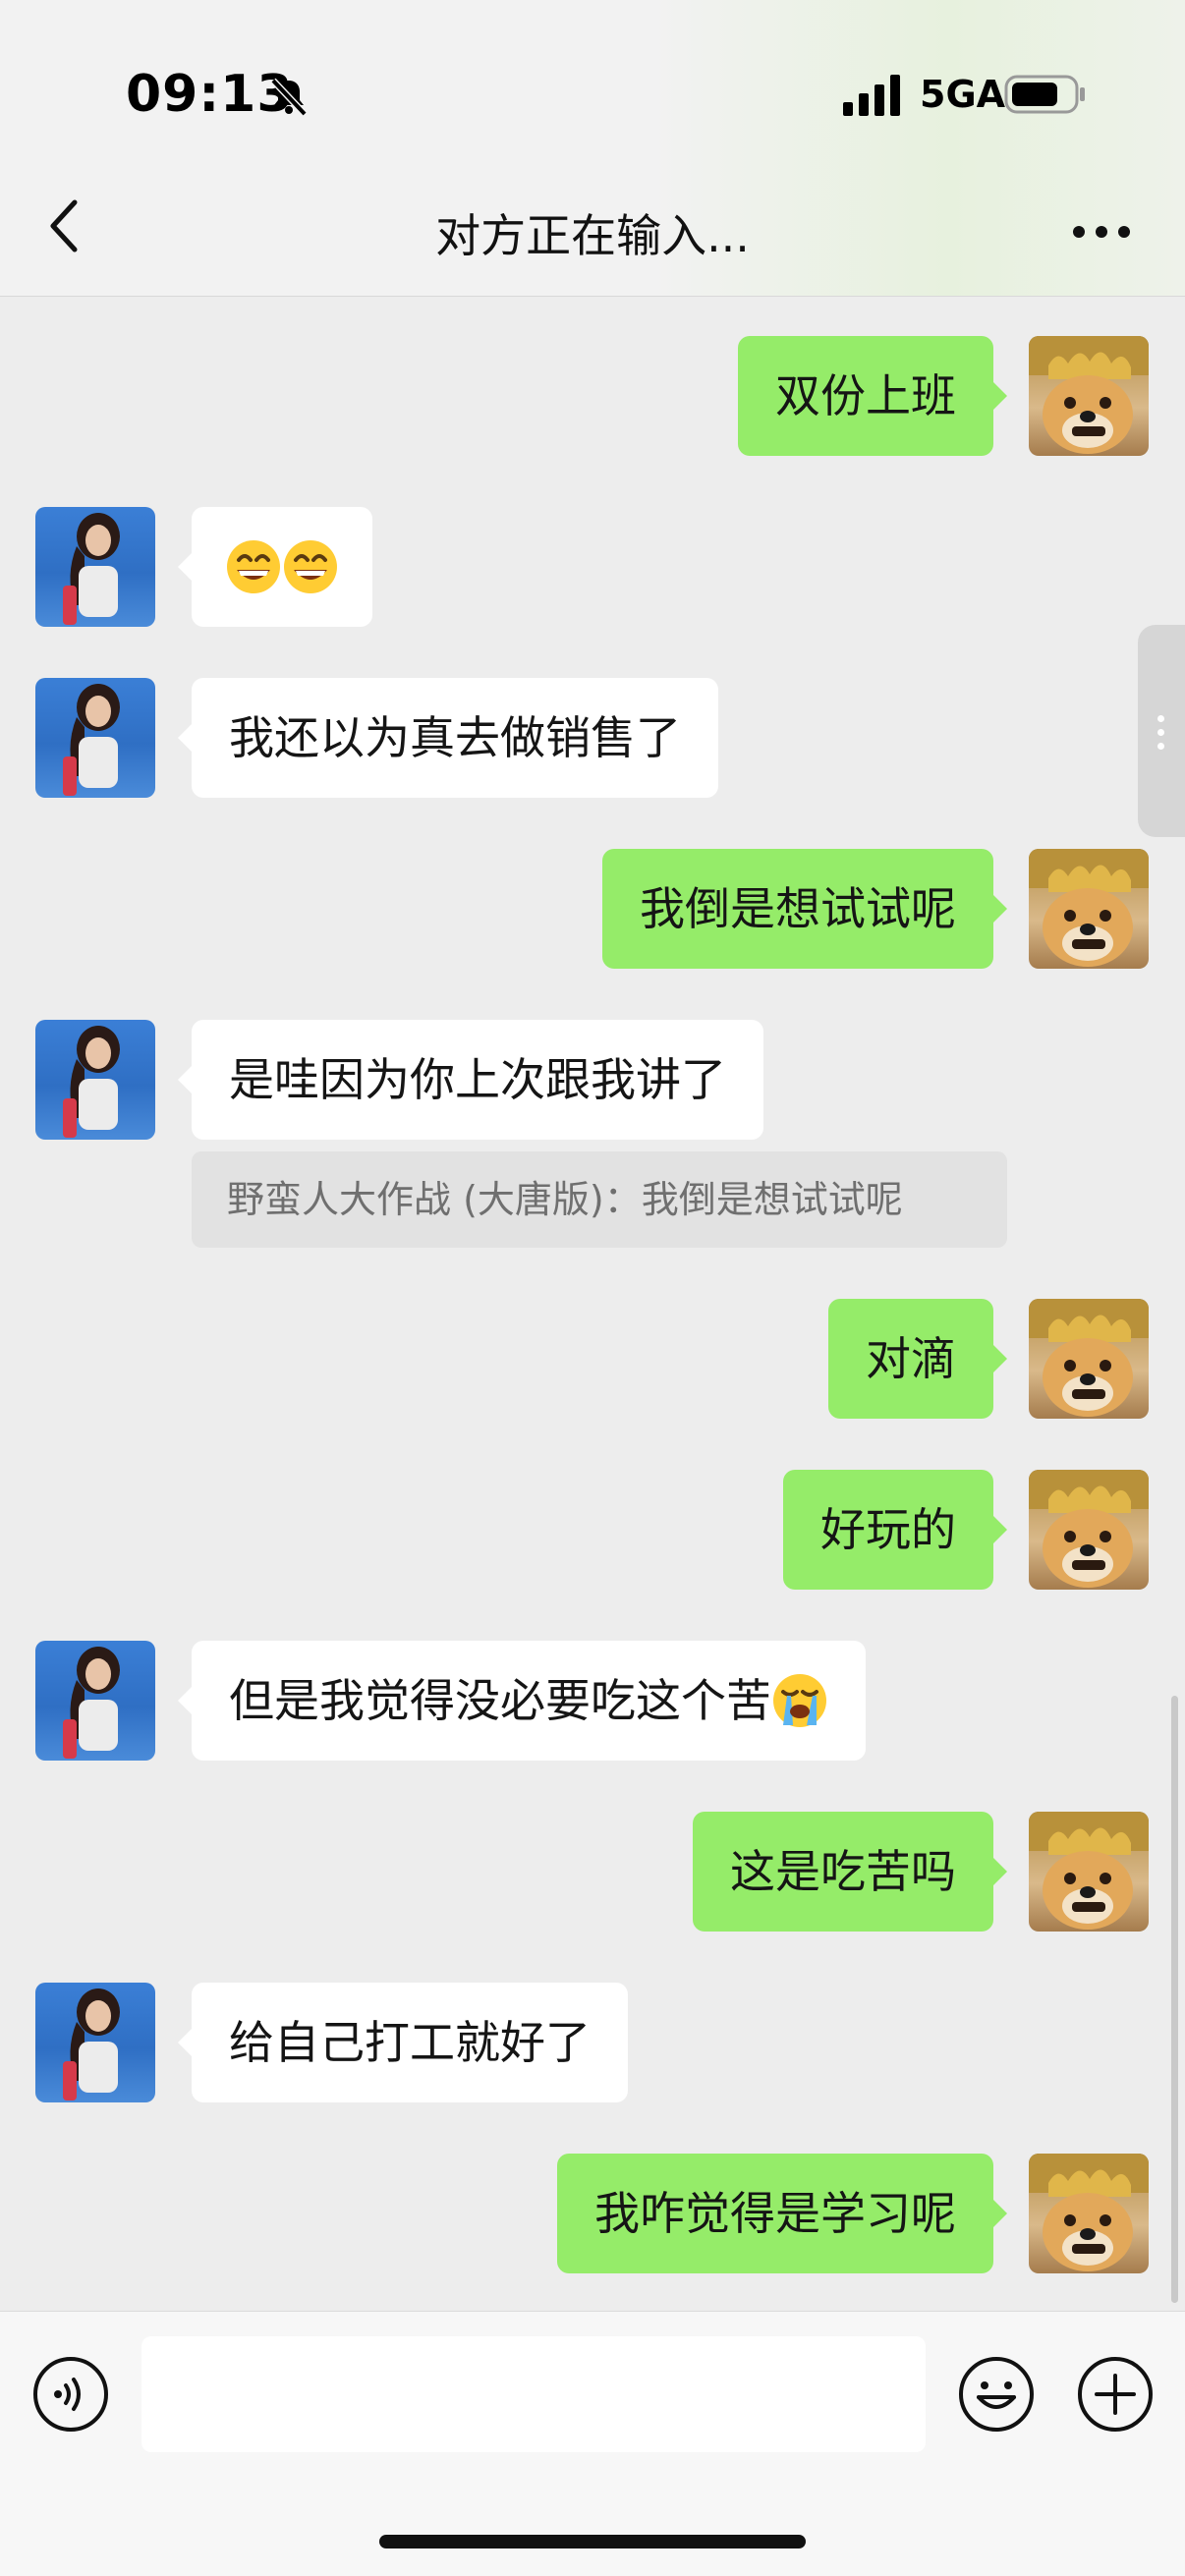  Describe the element at coordinates (800, 1700) in the screenshot. I see `loudly-crying-face-emoji` at that location.